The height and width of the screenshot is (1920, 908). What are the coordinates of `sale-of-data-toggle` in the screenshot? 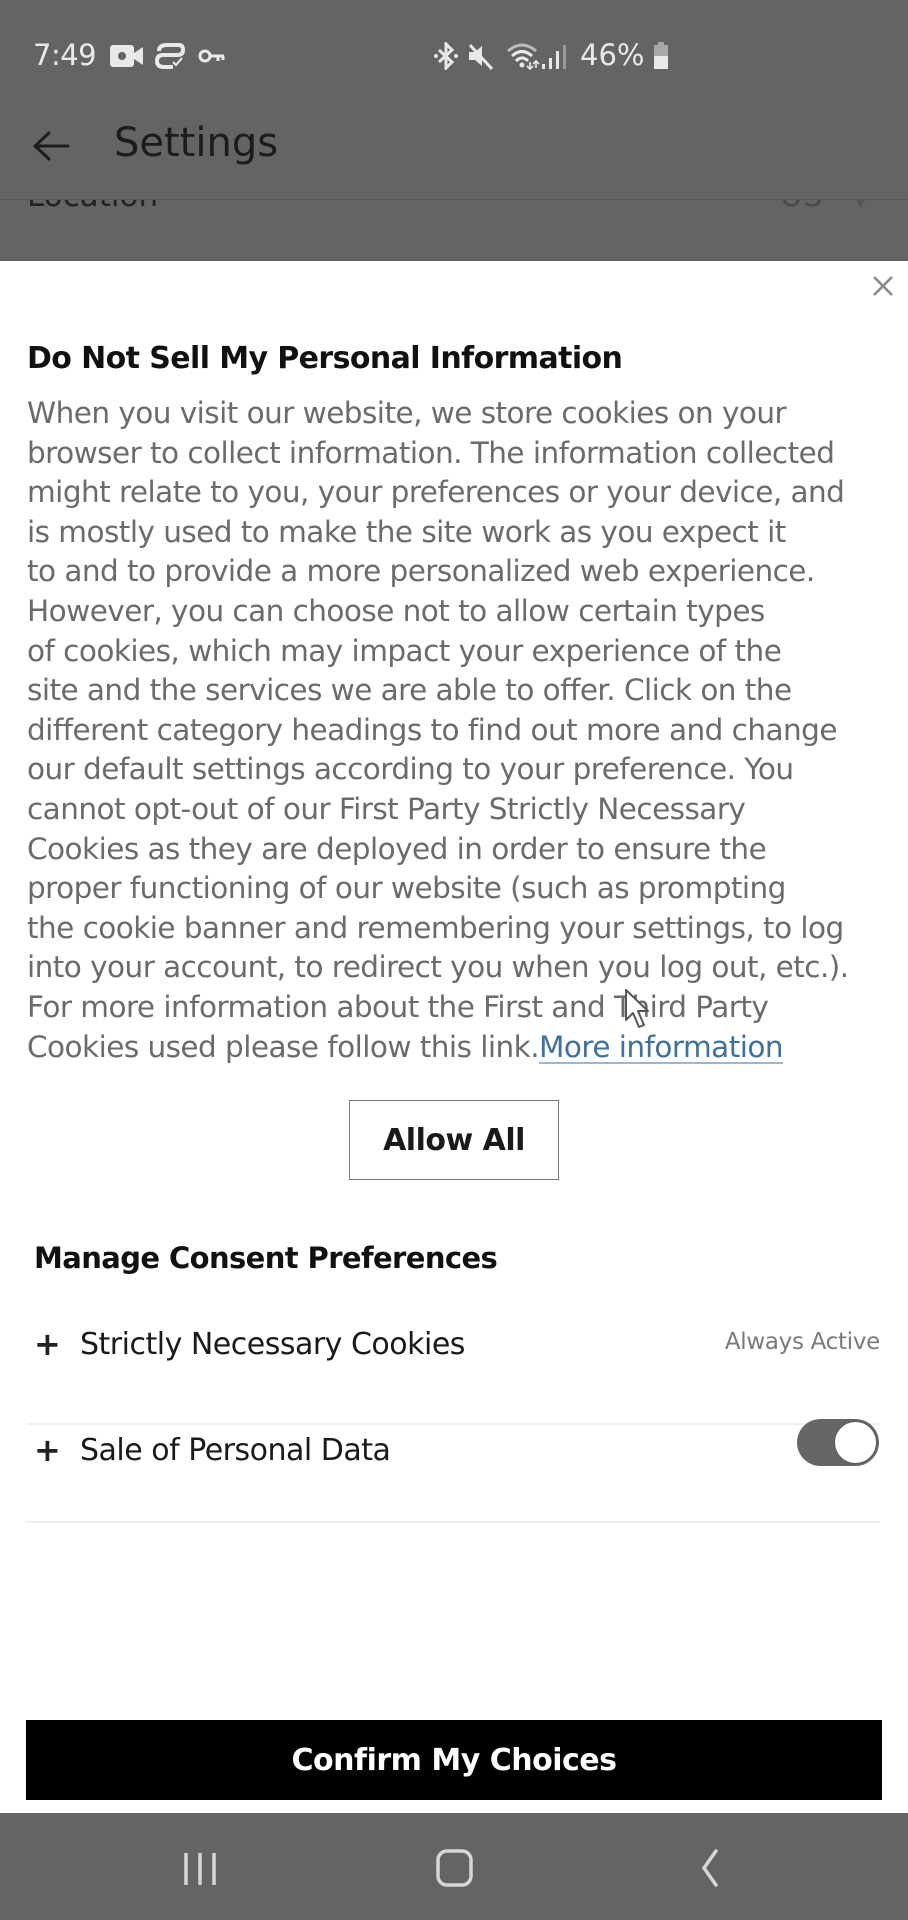 It's located at (838, 1442).